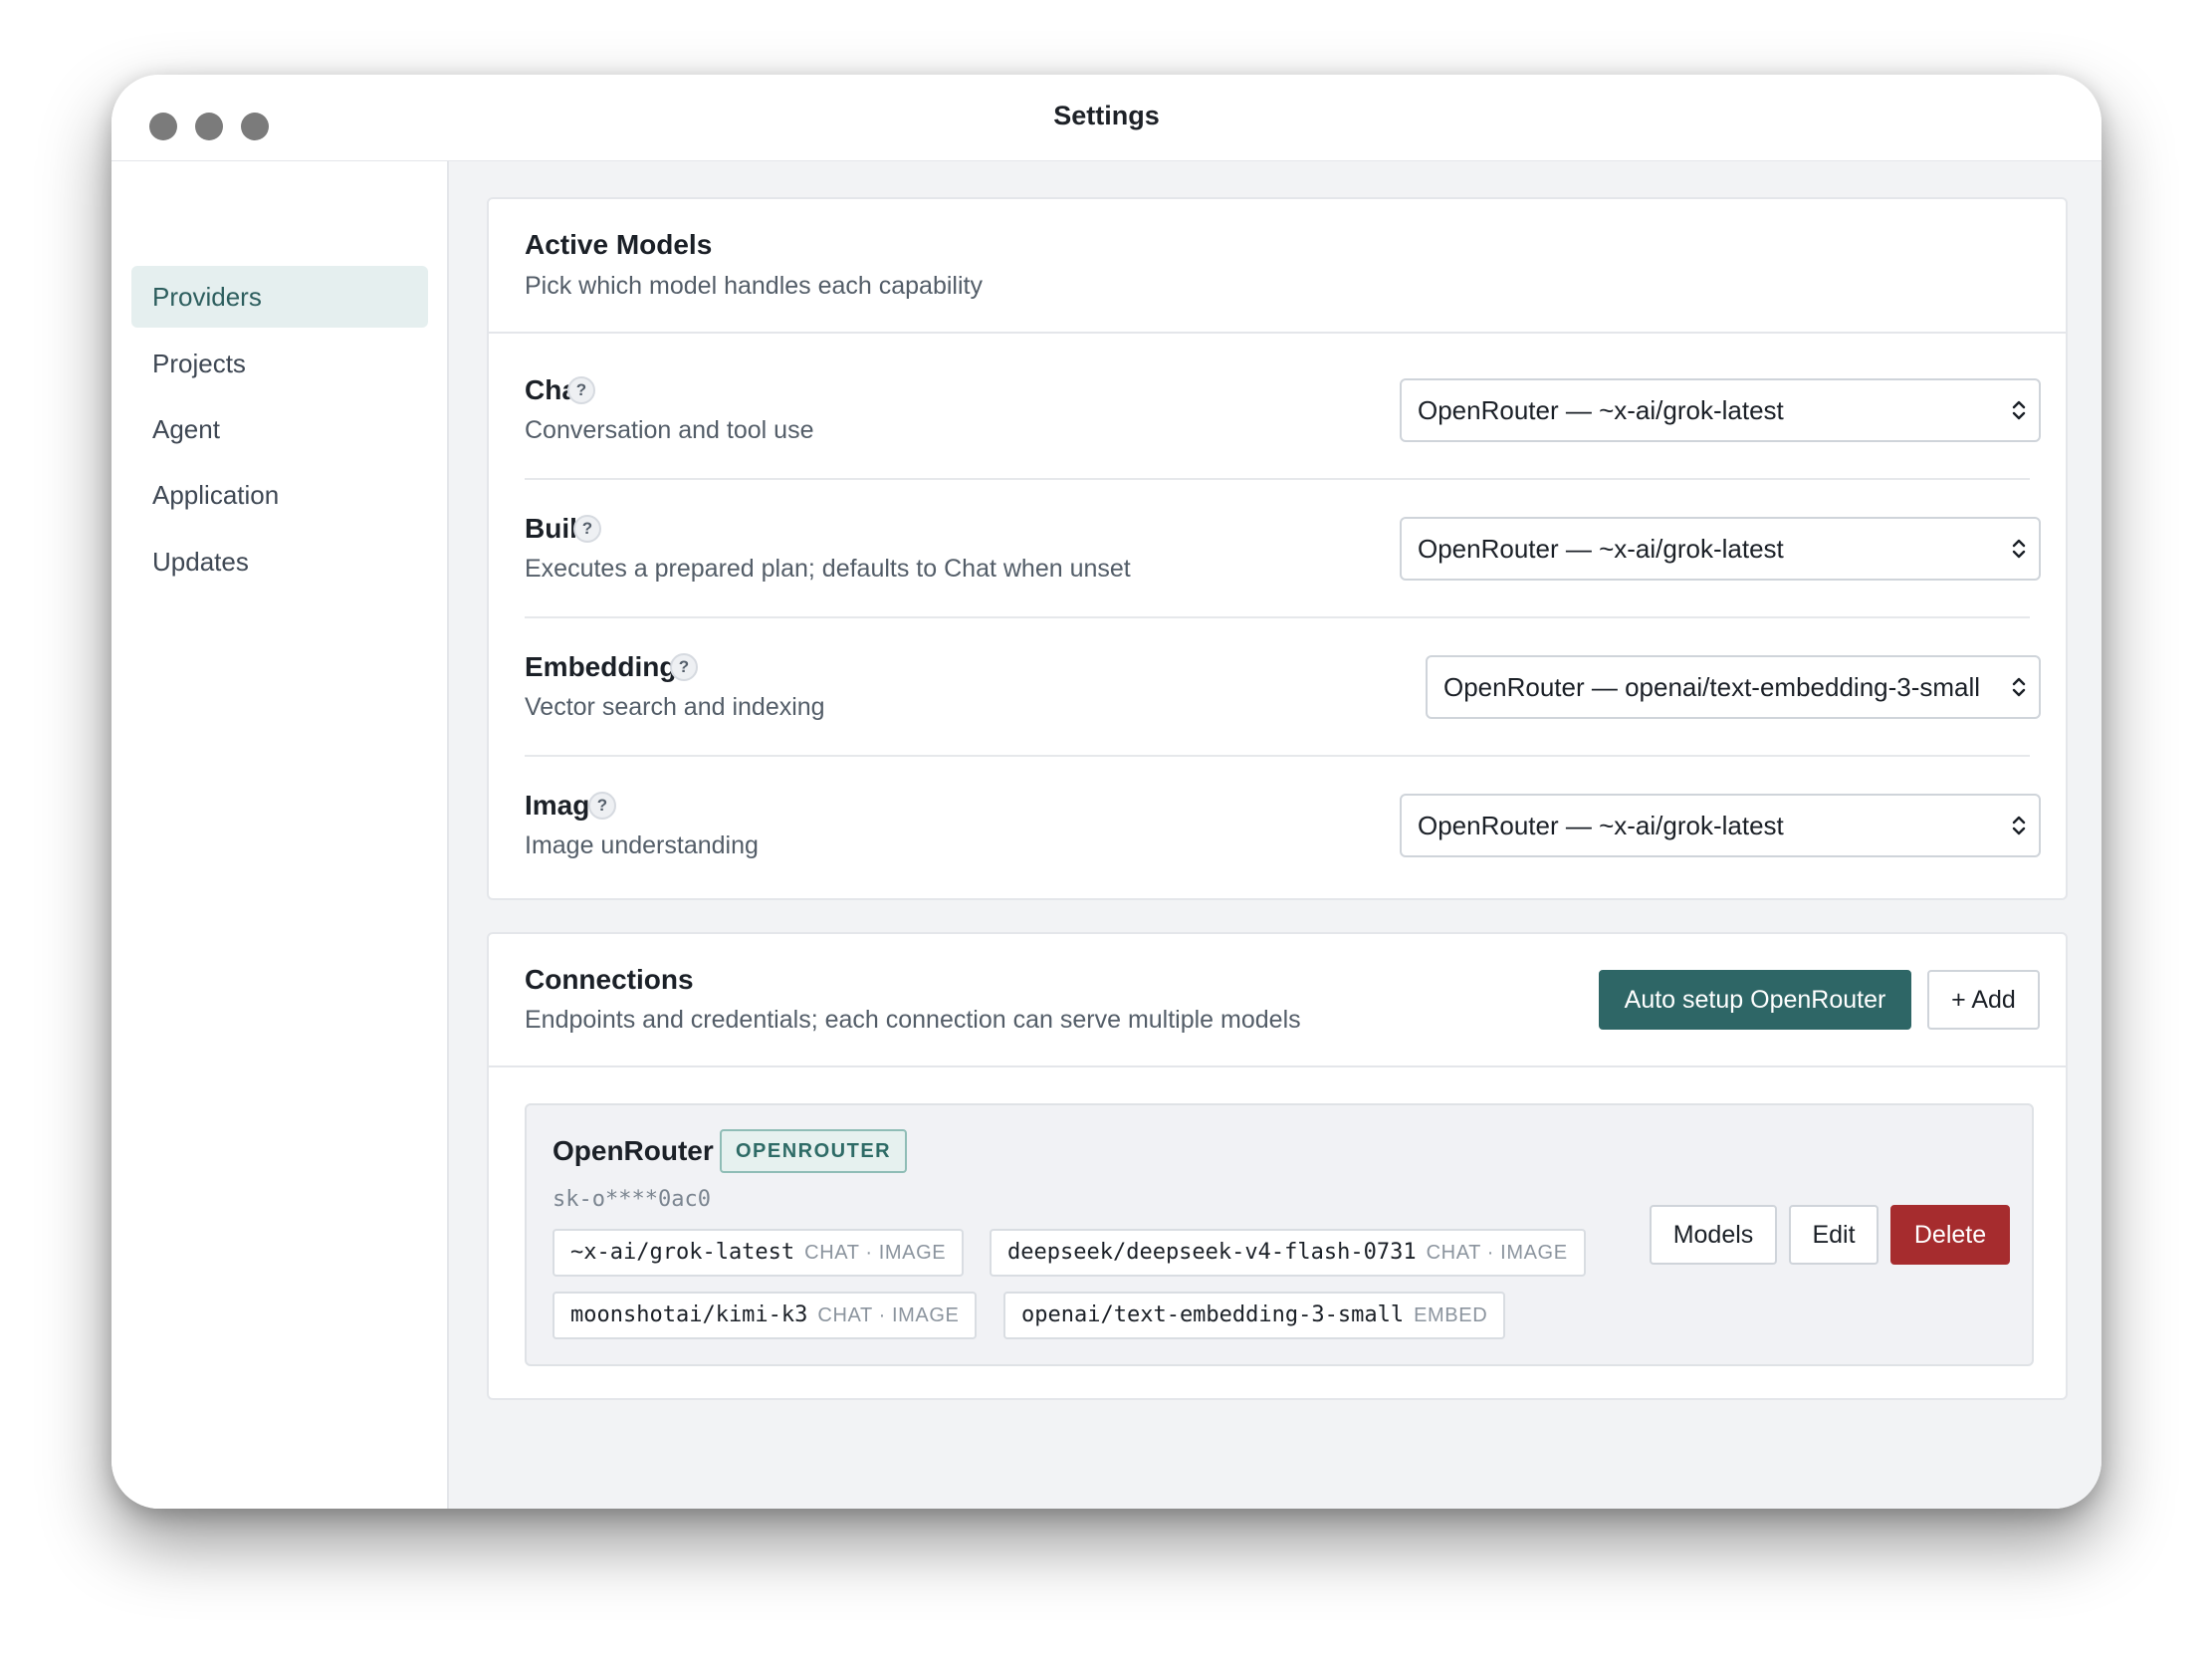 The width and height of the screenshot is (2212, 1655). I want to click on connection-name: OpenRouter, so click(633, 1150).